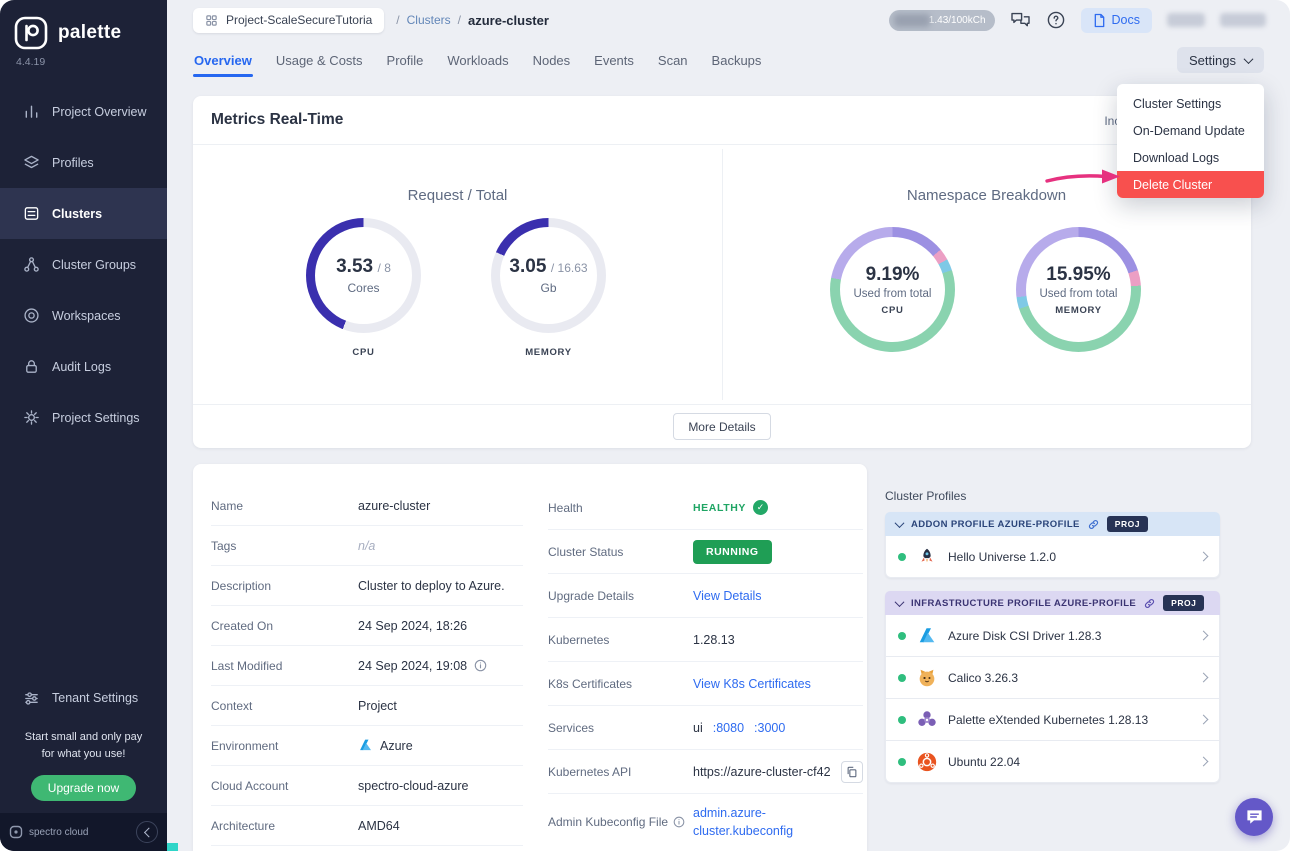 This screenshot has height=851, width=1290. What do you see at coordinates (83, 366) in the screenshot?
I see `sidebar-item-audit-logs: Audit Logs` at bounding box center [83, 366].